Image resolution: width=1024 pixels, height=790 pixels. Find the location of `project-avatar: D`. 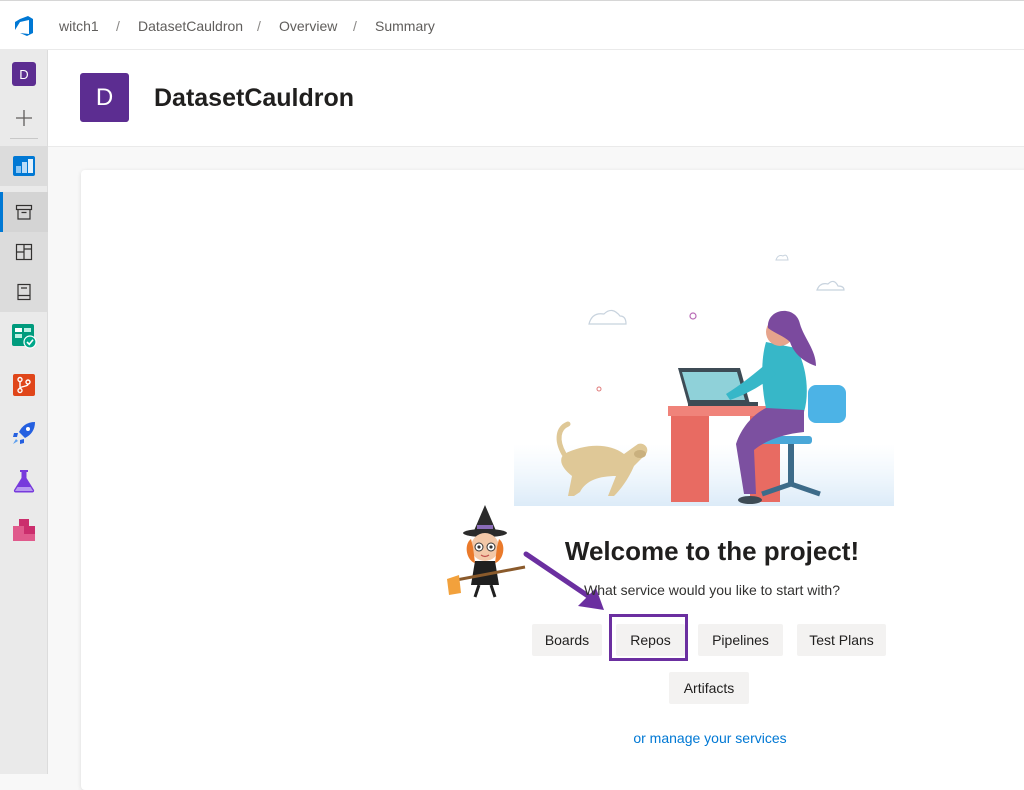

project-avatar: D is located at coordinates (104, 97).